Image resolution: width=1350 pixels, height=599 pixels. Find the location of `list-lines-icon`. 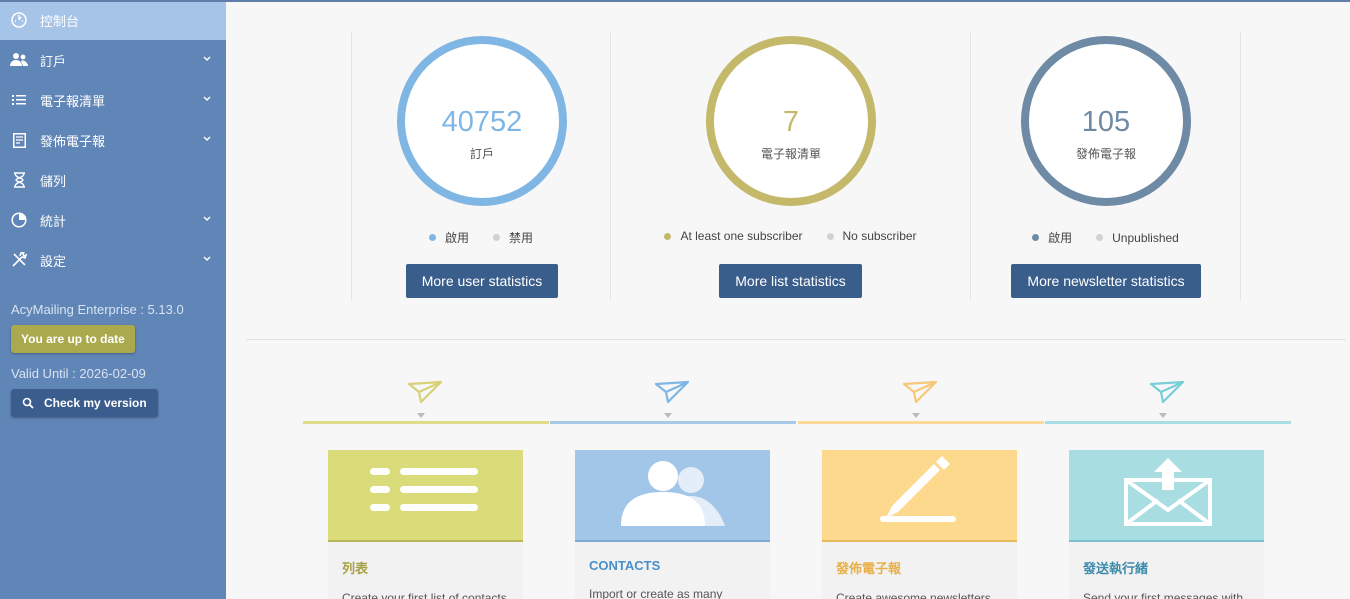

list-lines-icon is located at coordinates (424, 489).